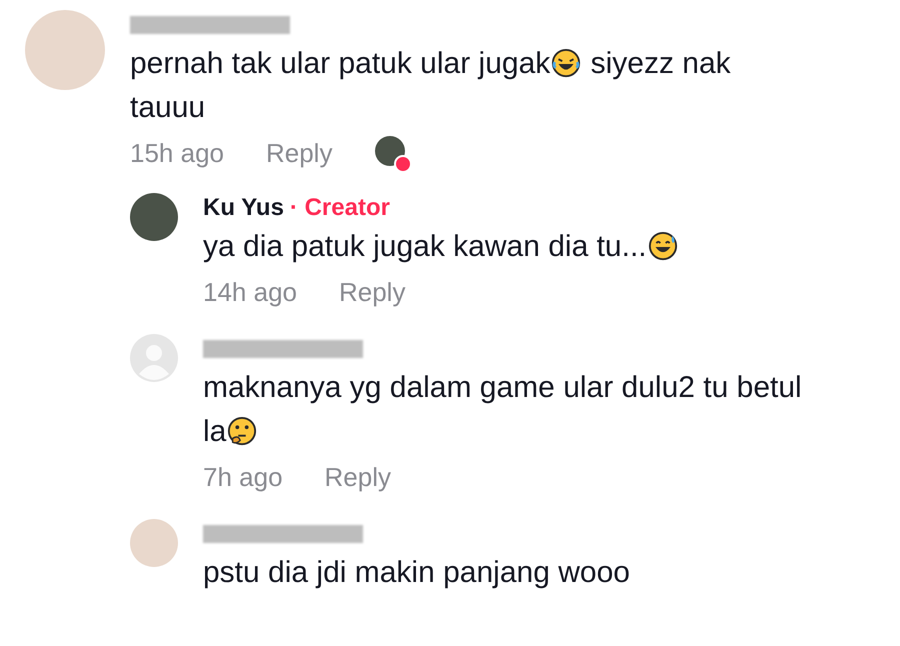 This screenshot has height=646, width=900. What do you see at coordinates (242, 431) in the screenshot?
I see `thinking-face-icon` at bounding box center [242, 431].